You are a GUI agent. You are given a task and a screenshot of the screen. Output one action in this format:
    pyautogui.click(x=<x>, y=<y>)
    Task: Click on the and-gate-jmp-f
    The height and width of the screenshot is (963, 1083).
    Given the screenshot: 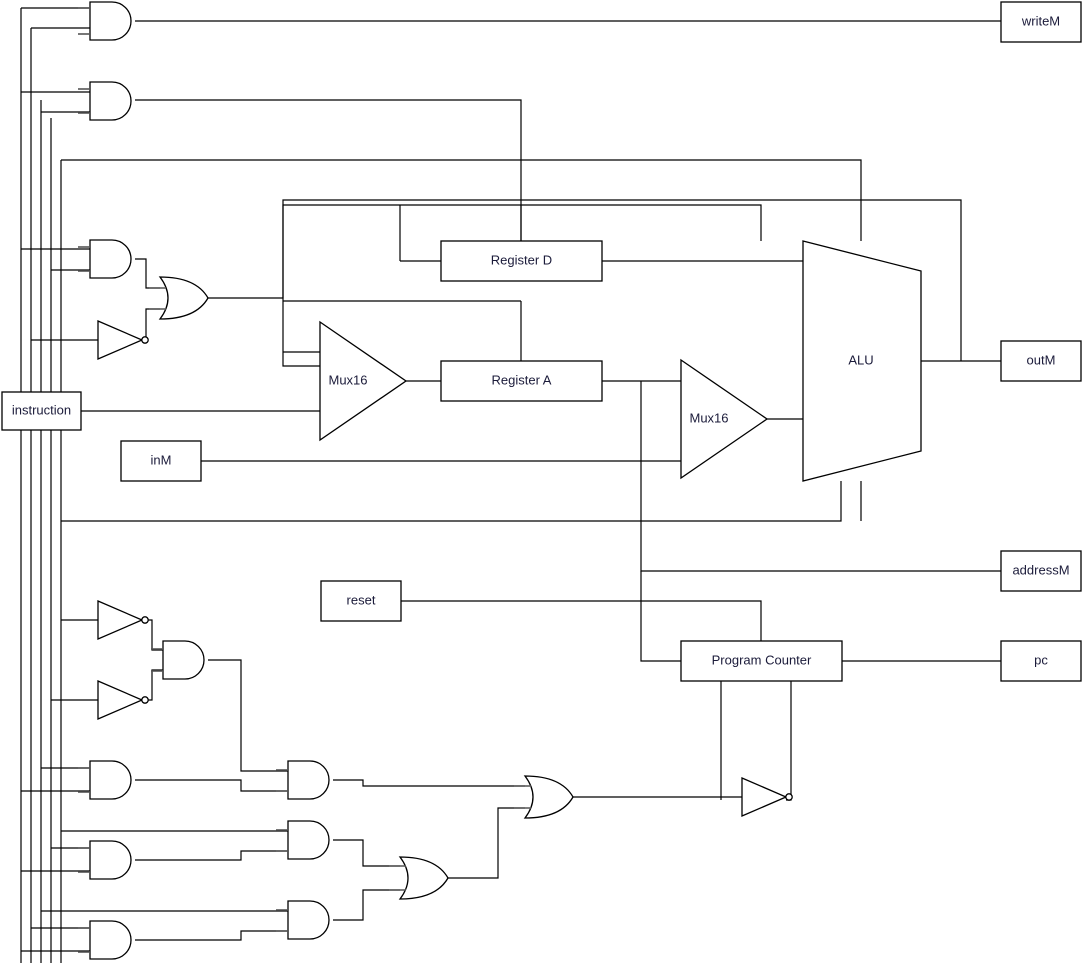 What is the action you would take?
    pyautogui.click(x=303, y=780)
    